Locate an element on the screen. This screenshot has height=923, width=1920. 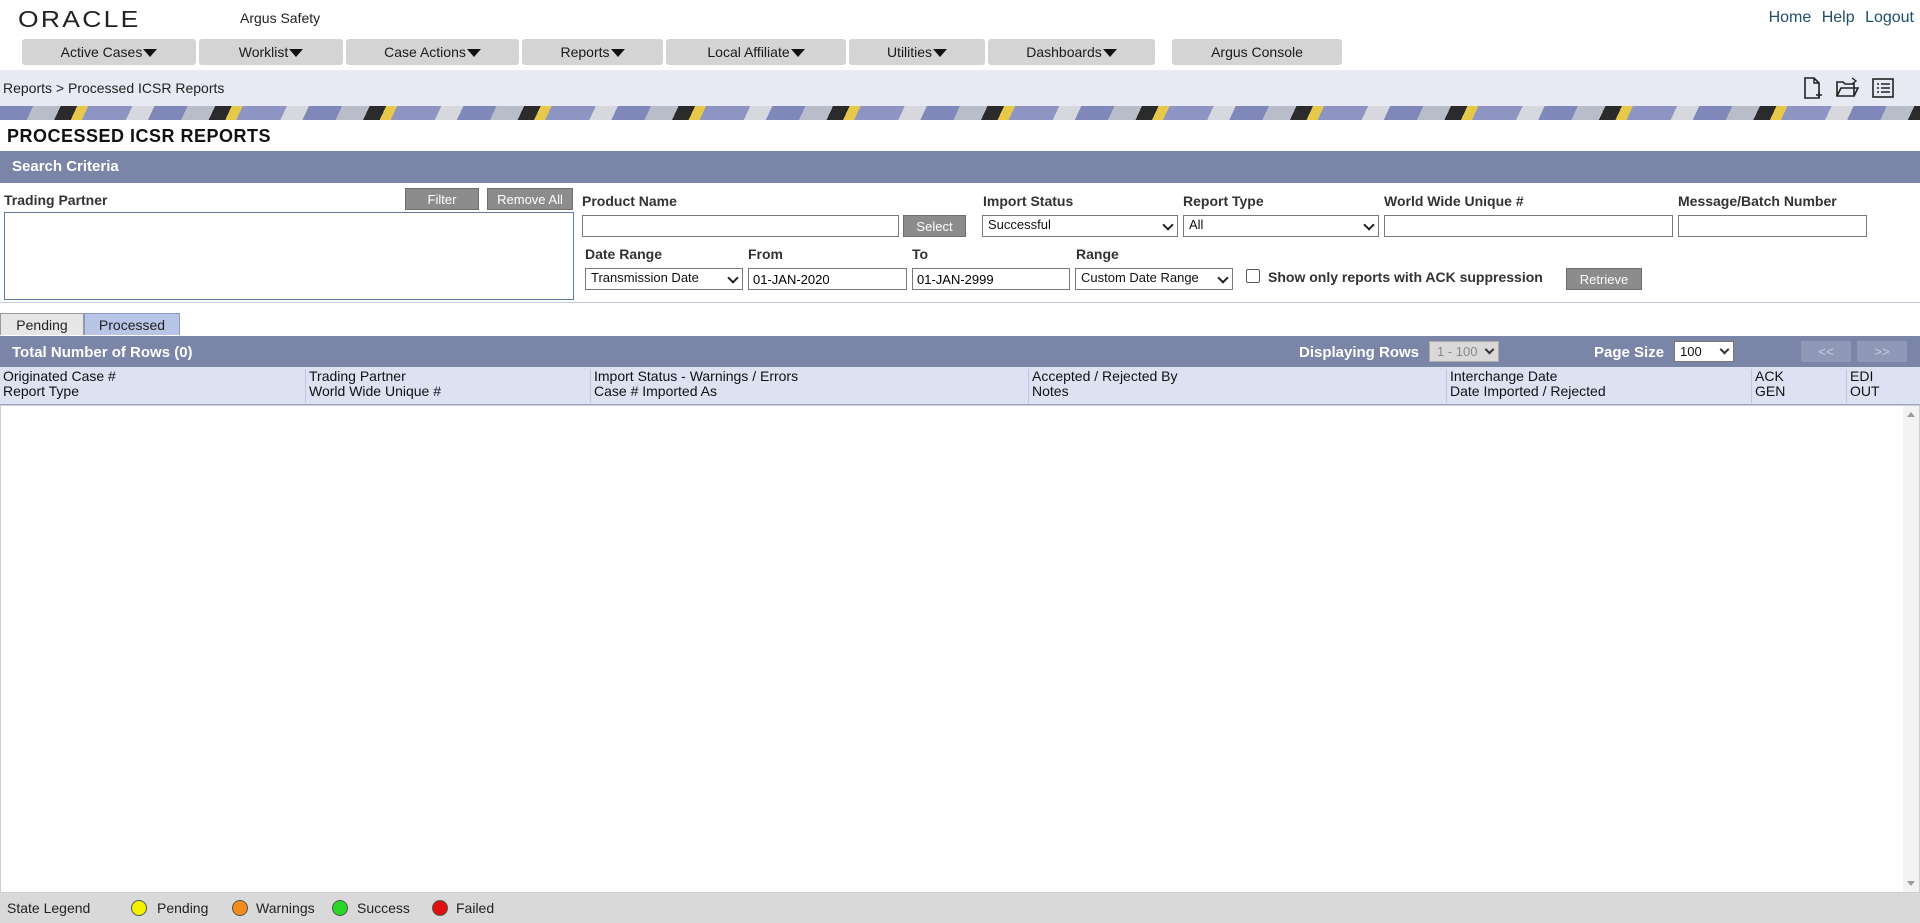
nav-reports: Reports is located at coordinates (592, 52).